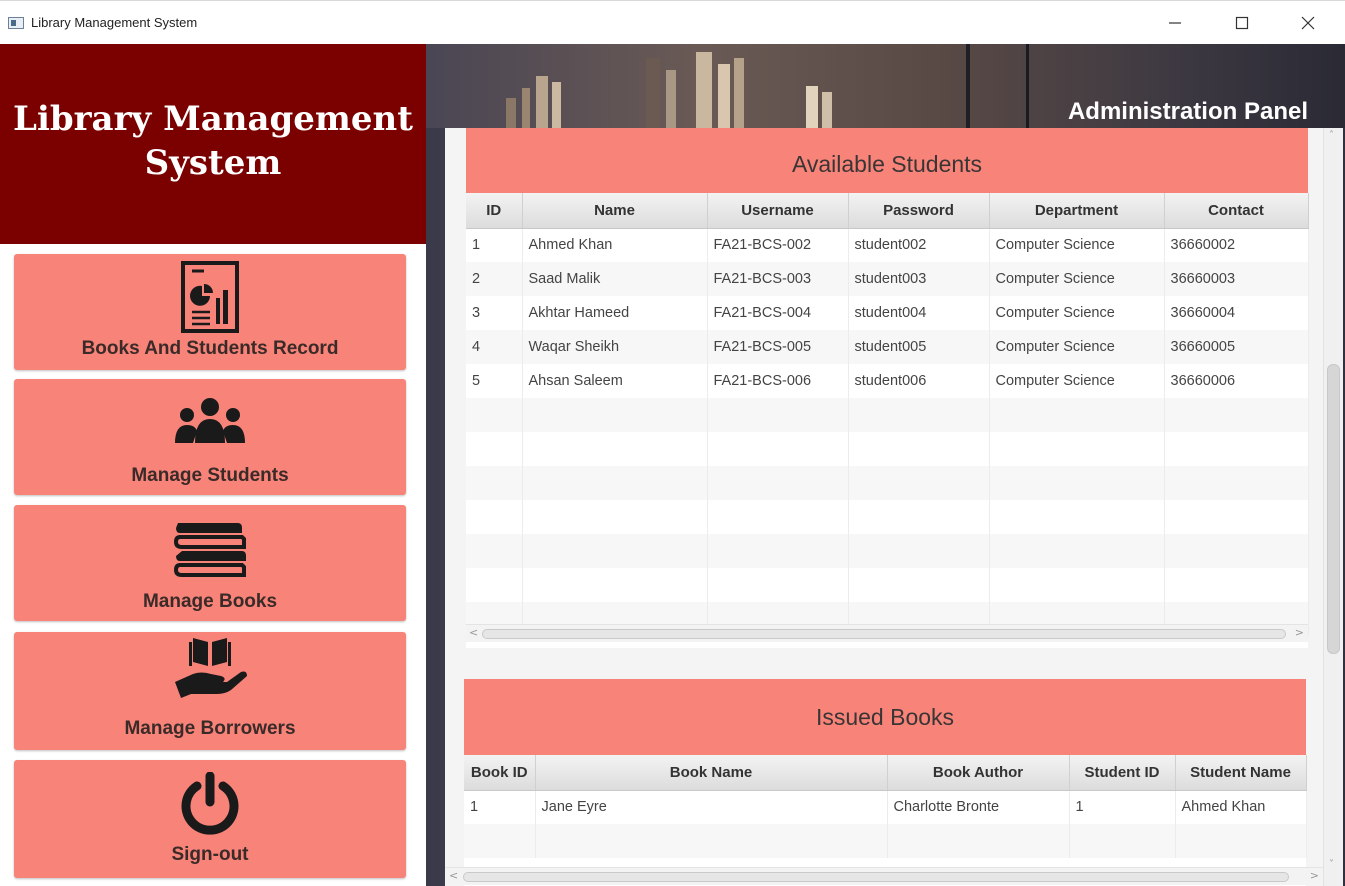  Describe the element at coordinates (500, 773) in the screenshot. I see `column-header: Book ID` at that location.